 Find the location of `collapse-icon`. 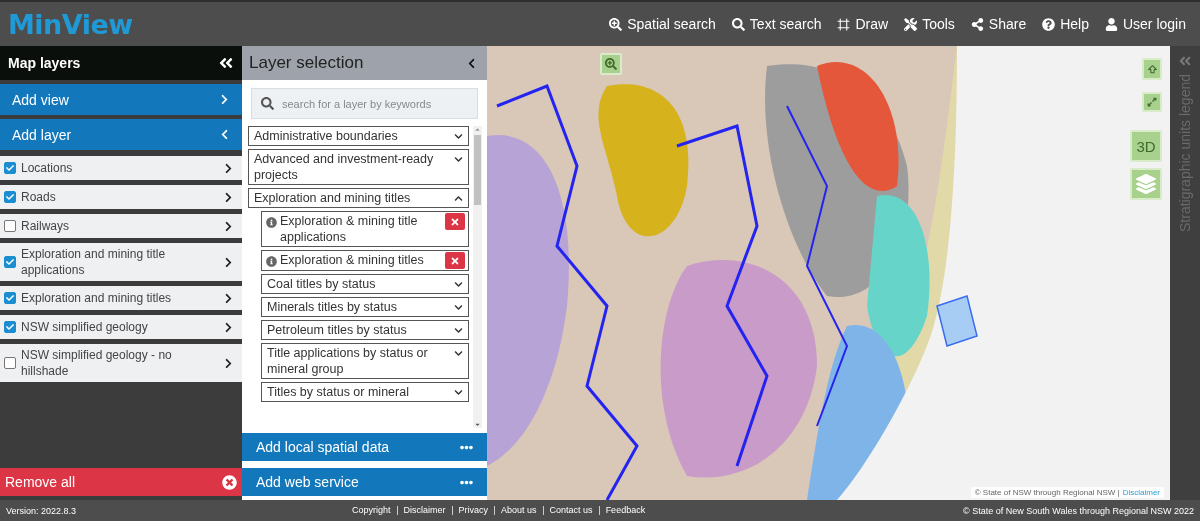

collapse-icon is located at coordinates (226, 63).